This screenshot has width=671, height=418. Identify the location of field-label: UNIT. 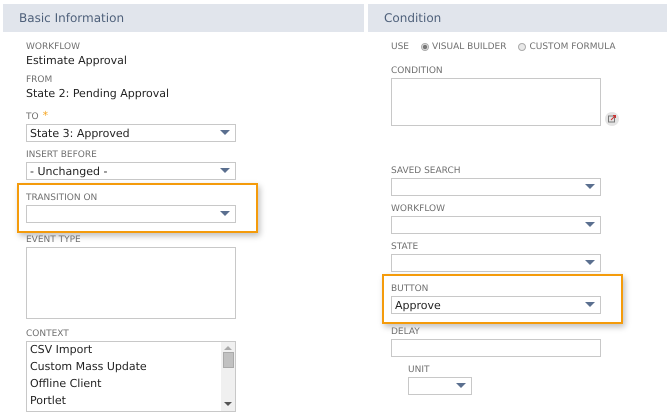
(419, 370).